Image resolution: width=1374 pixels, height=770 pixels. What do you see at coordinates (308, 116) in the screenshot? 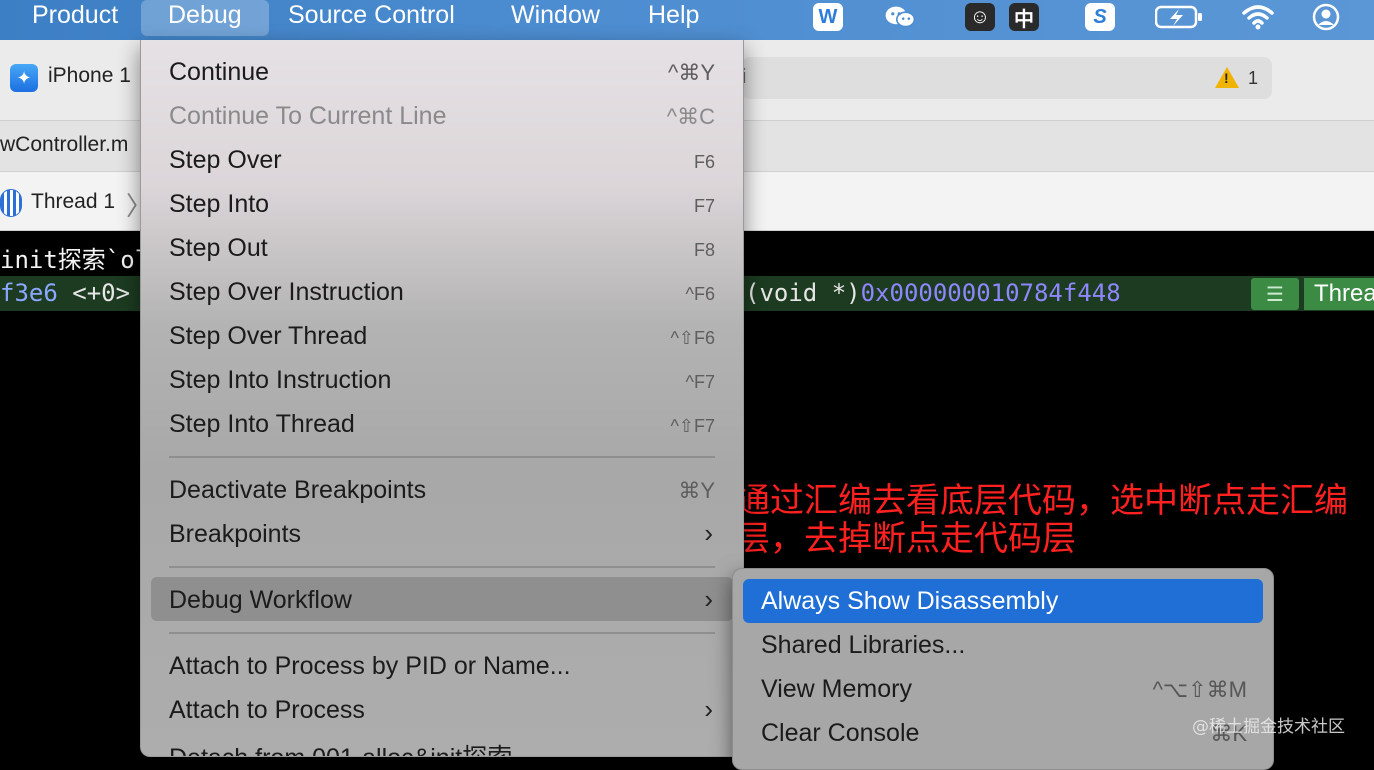
I see `menu-item-continue-to-current-line: Continue To Current Line` at bounding box center [308, 116].